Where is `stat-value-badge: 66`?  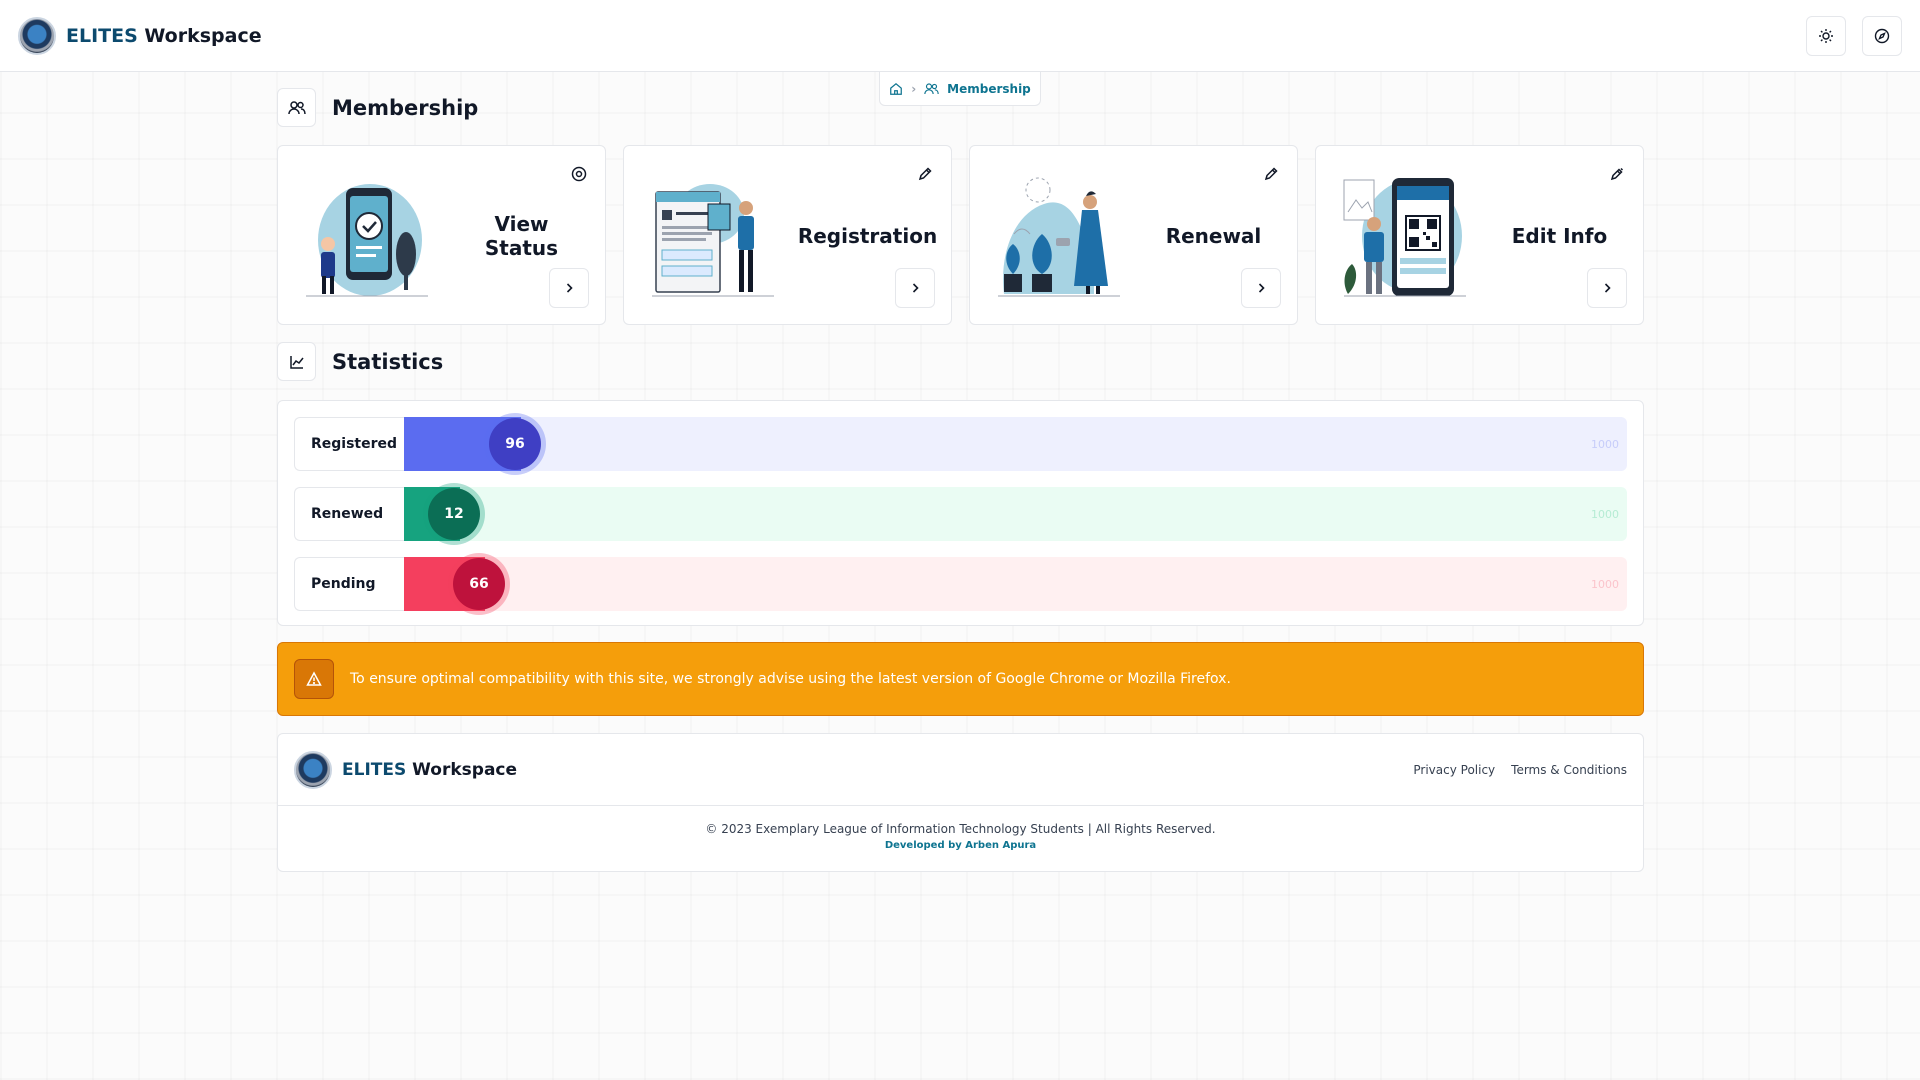 stat-value-badge: 66 is located at coordinates (479, 584).